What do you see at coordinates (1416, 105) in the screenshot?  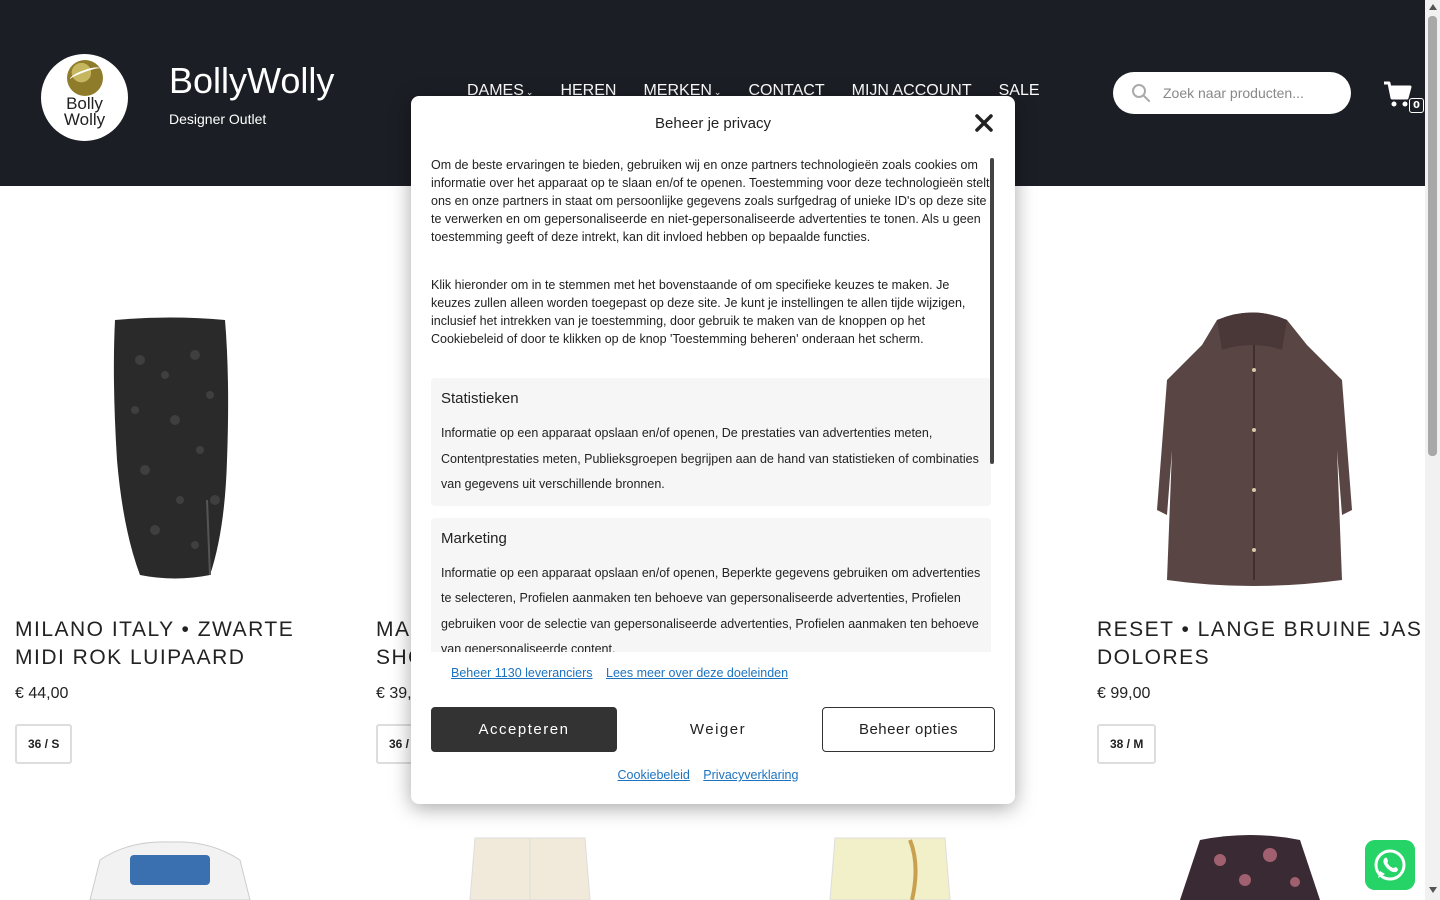 I see `cart-count-badge: 0` at bounding box center [1416, 105].